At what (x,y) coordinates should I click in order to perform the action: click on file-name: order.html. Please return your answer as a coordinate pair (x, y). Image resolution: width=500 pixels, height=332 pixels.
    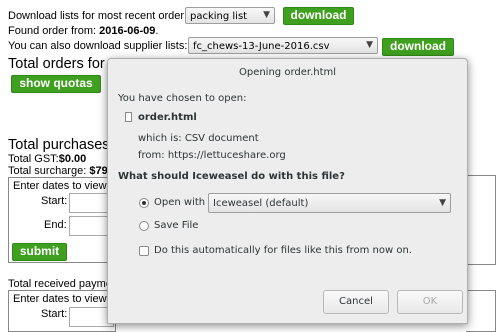
    Looking at the image, I should click on (167, 117).